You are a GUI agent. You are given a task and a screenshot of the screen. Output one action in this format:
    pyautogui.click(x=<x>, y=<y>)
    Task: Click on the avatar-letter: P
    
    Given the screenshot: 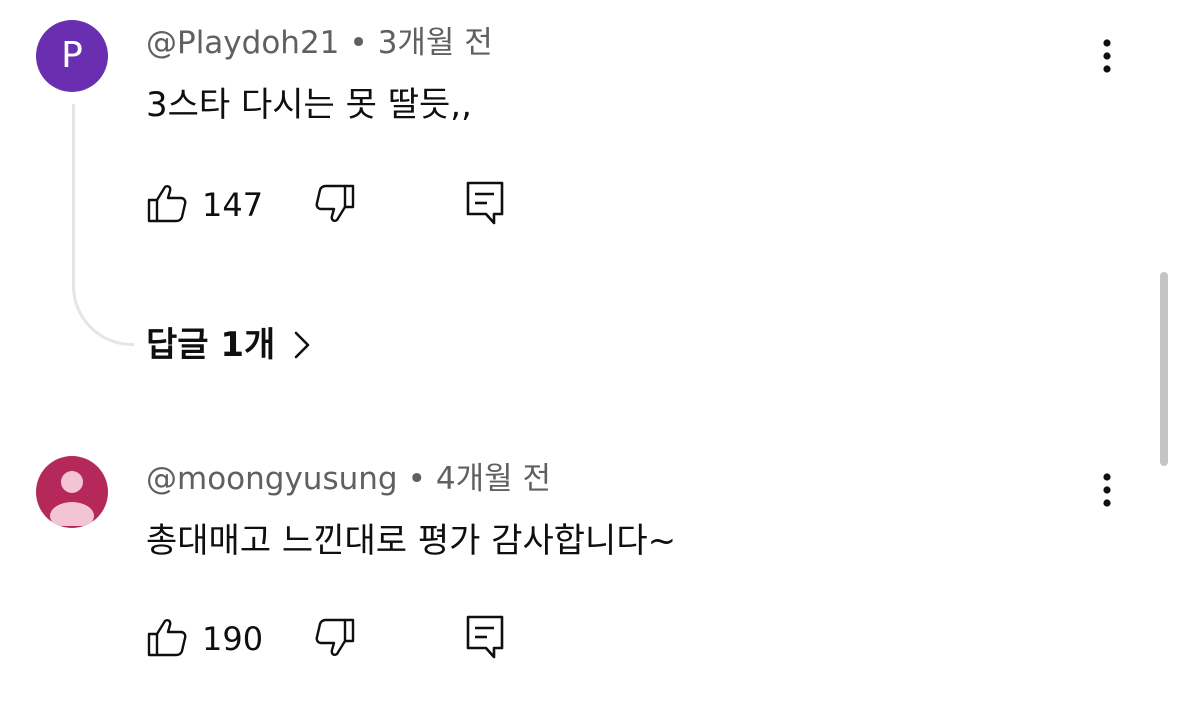 What is the action you would take?
    pyautogui.click(x=72, y=55)
    